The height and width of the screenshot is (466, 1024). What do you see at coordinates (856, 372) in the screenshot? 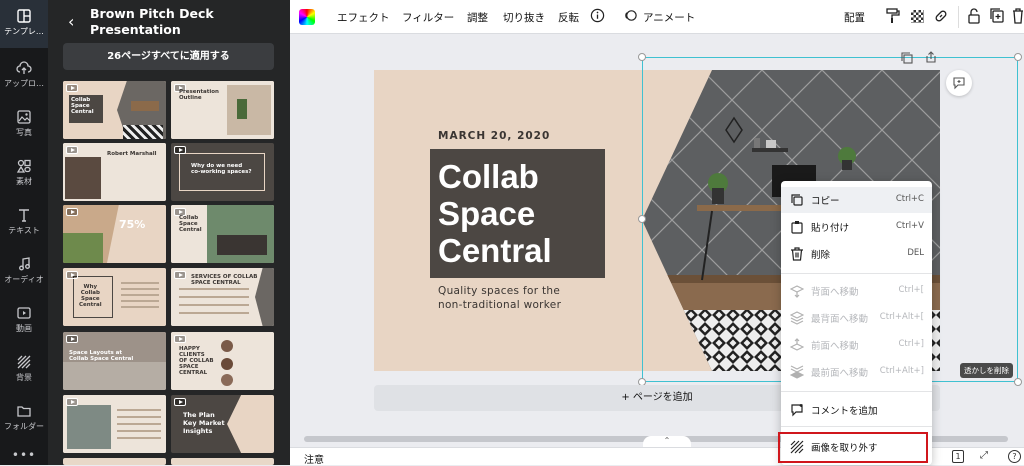
I see `menu-item-bring-to-front: 最前面へ移動 Ctrl+Alt+]` at bounding box center [856, 372].